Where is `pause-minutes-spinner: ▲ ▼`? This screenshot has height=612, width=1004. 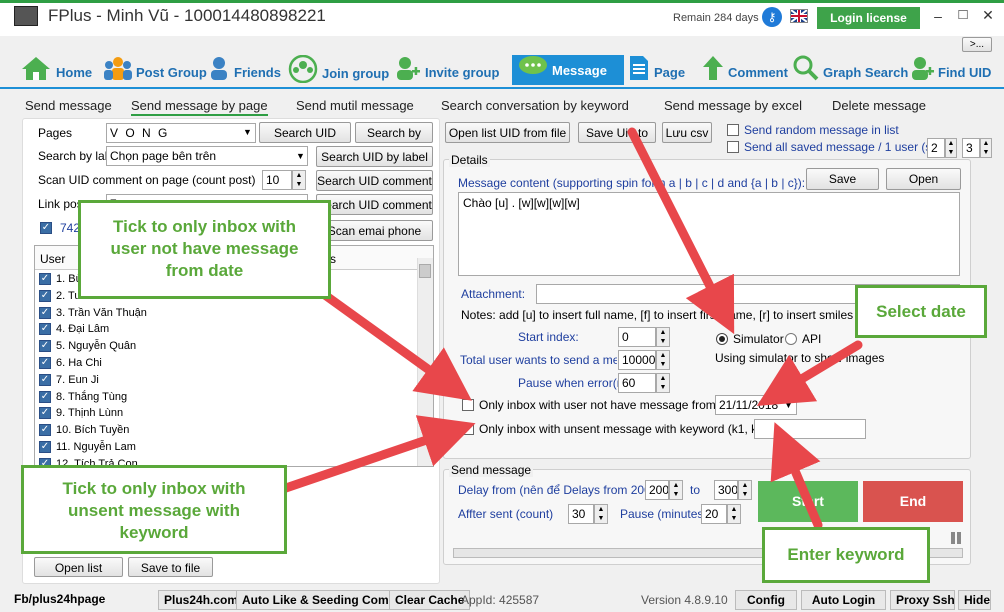 pause-minutes-spinner: ▲ ▼ is located at coordinates (734, 514).